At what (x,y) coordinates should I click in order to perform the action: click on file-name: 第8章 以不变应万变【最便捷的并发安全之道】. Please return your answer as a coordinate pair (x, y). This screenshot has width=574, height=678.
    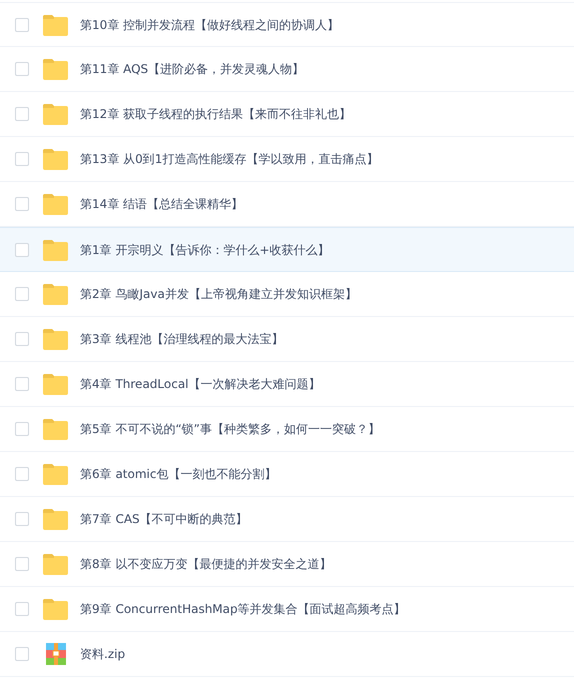
    Looking at the image, I should click on (206, 564).